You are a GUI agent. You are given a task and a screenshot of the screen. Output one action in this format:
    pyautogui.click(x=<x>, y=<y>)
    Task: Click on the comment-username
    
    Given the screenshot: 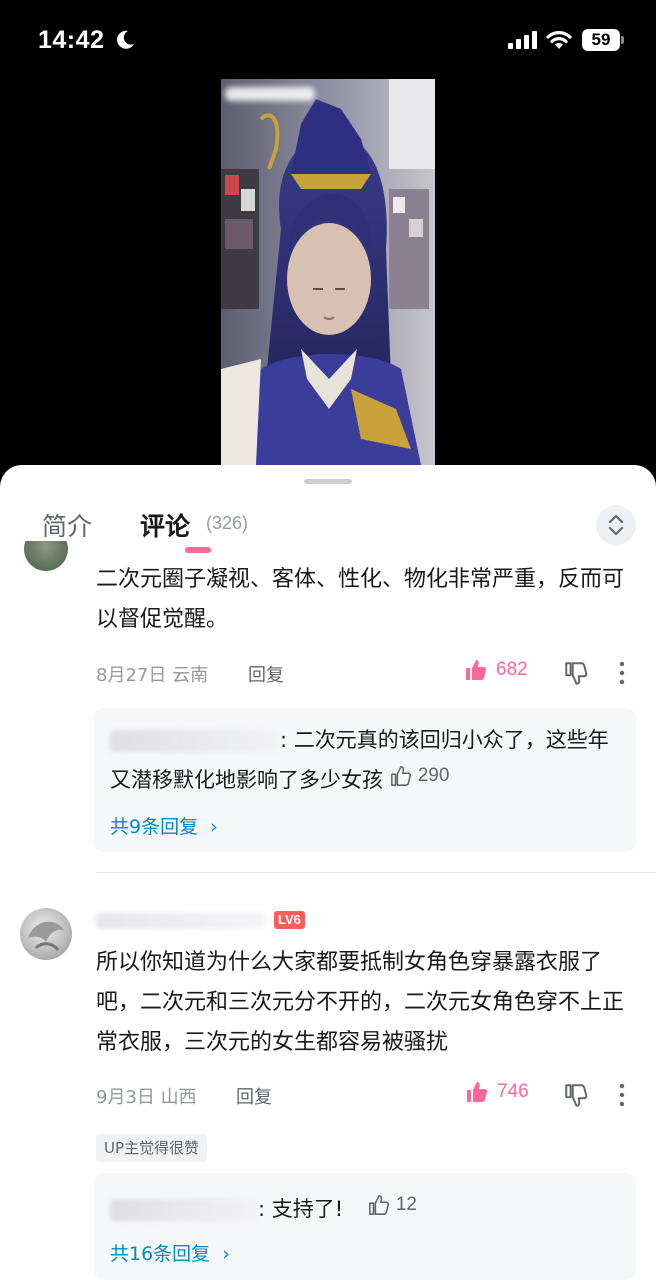 What is the action you would take?
    pyautogui.click(x=181, y=921)
    